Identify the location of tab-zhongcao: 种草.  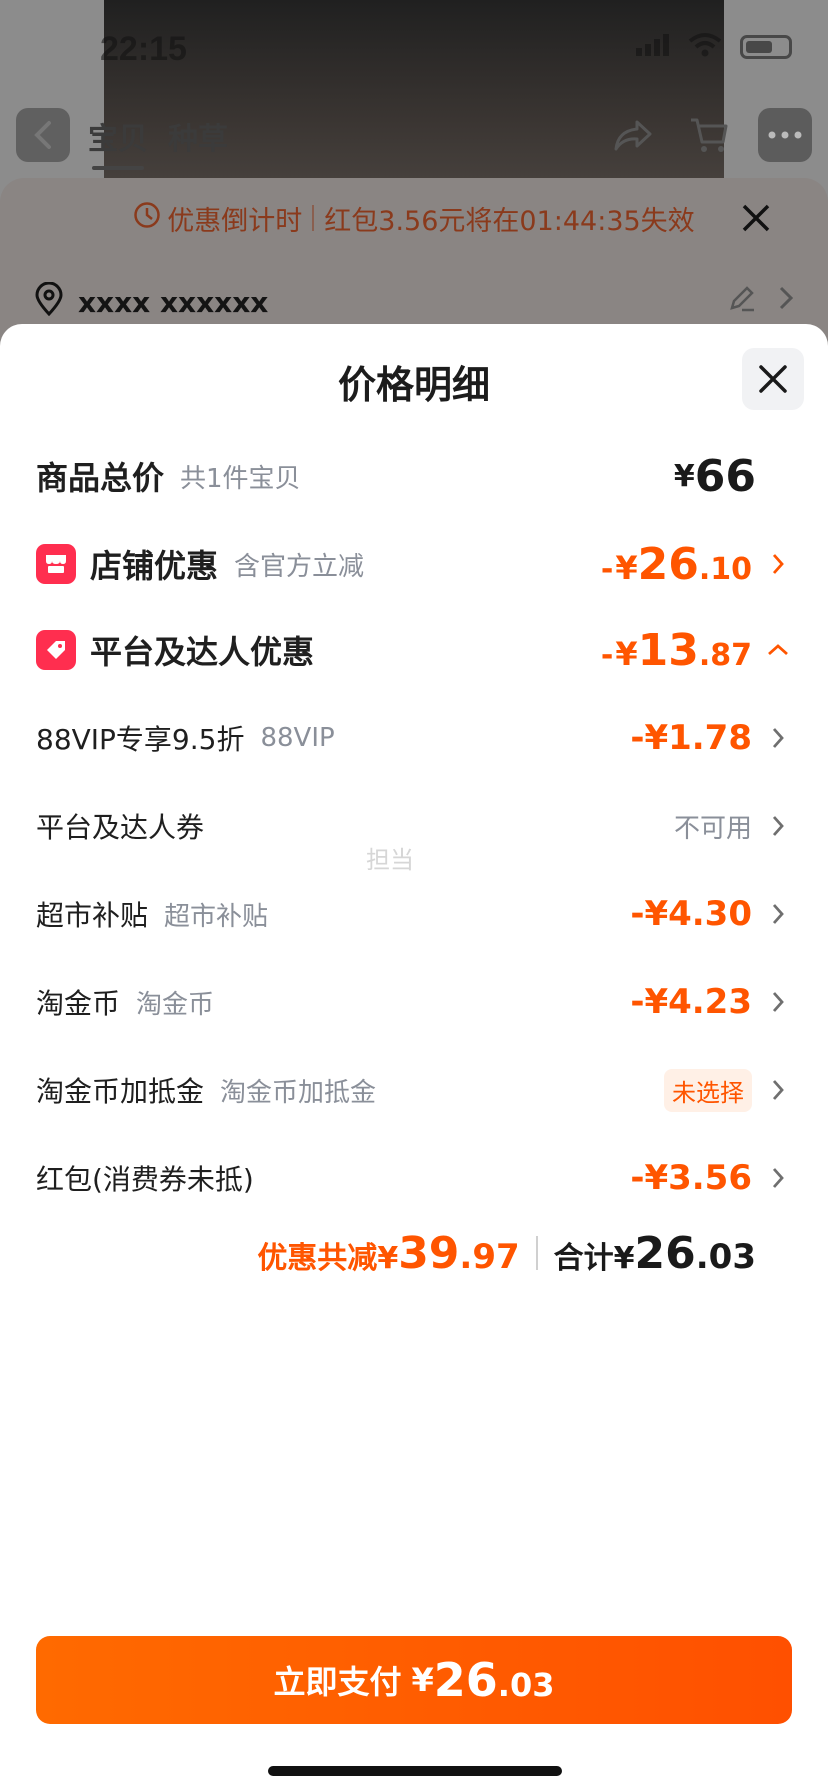
(198, 136).